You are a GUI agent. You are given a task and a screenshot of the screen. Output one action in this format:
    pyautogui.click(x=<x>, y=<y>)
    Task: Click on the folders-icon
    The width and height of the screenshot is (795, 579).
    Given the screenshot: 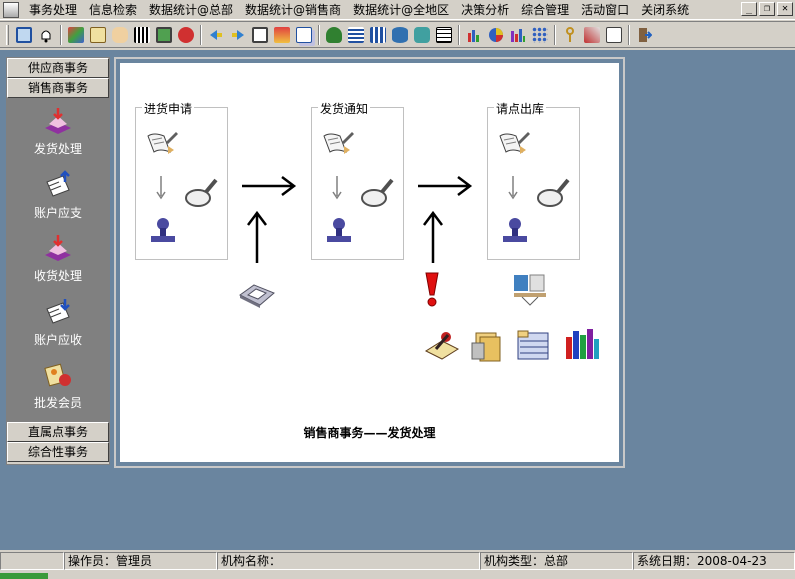 What is the action you would take?
    pyautogui.click(x=488, y=346)
    